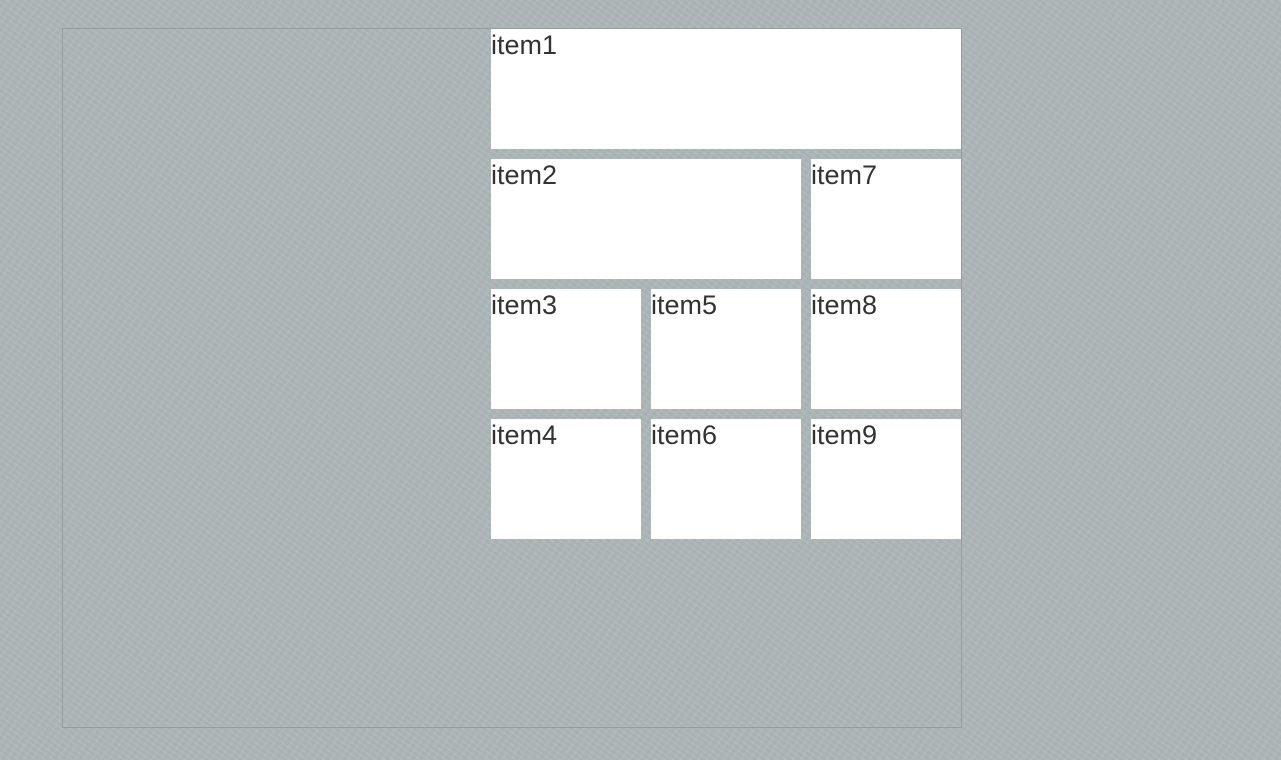 Image resolution: width=1281 pixels, height=760 pixels. What do you see at coordinates (726, 349) in the screenshot?
I see `grid-item-5: item5` at bounding box center [726, 349].